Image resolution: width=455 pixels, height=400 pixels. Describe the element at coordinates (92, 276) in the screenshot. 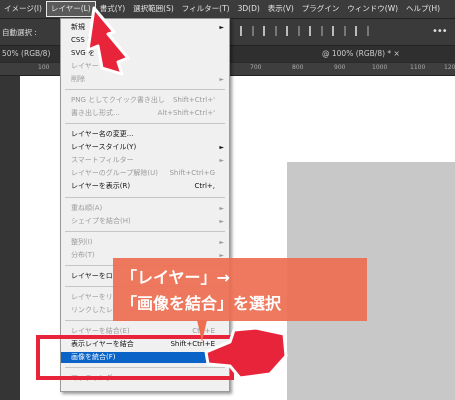

I see `menu-item-label: レイヤーをロ` at that location.